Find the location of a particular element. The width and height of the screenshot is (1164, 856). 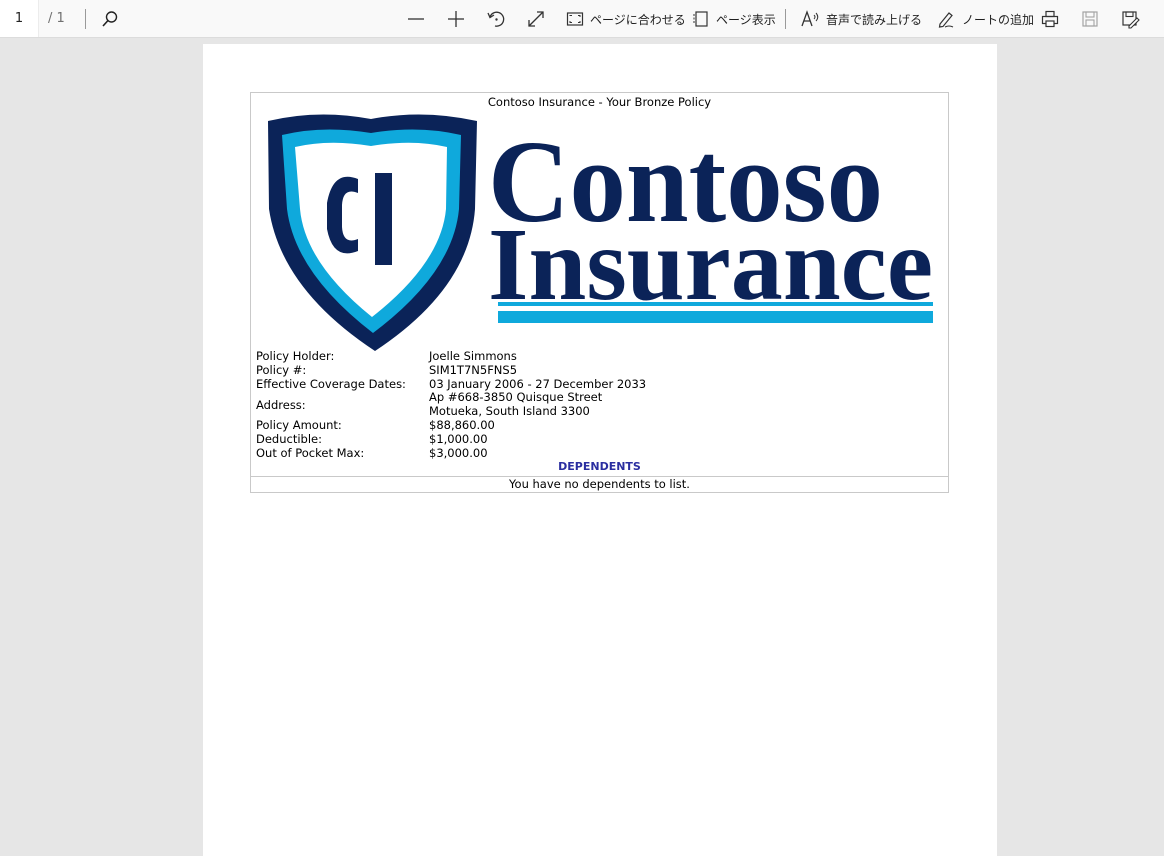

page-number-value: 1 is located at coordinates (19, 18).